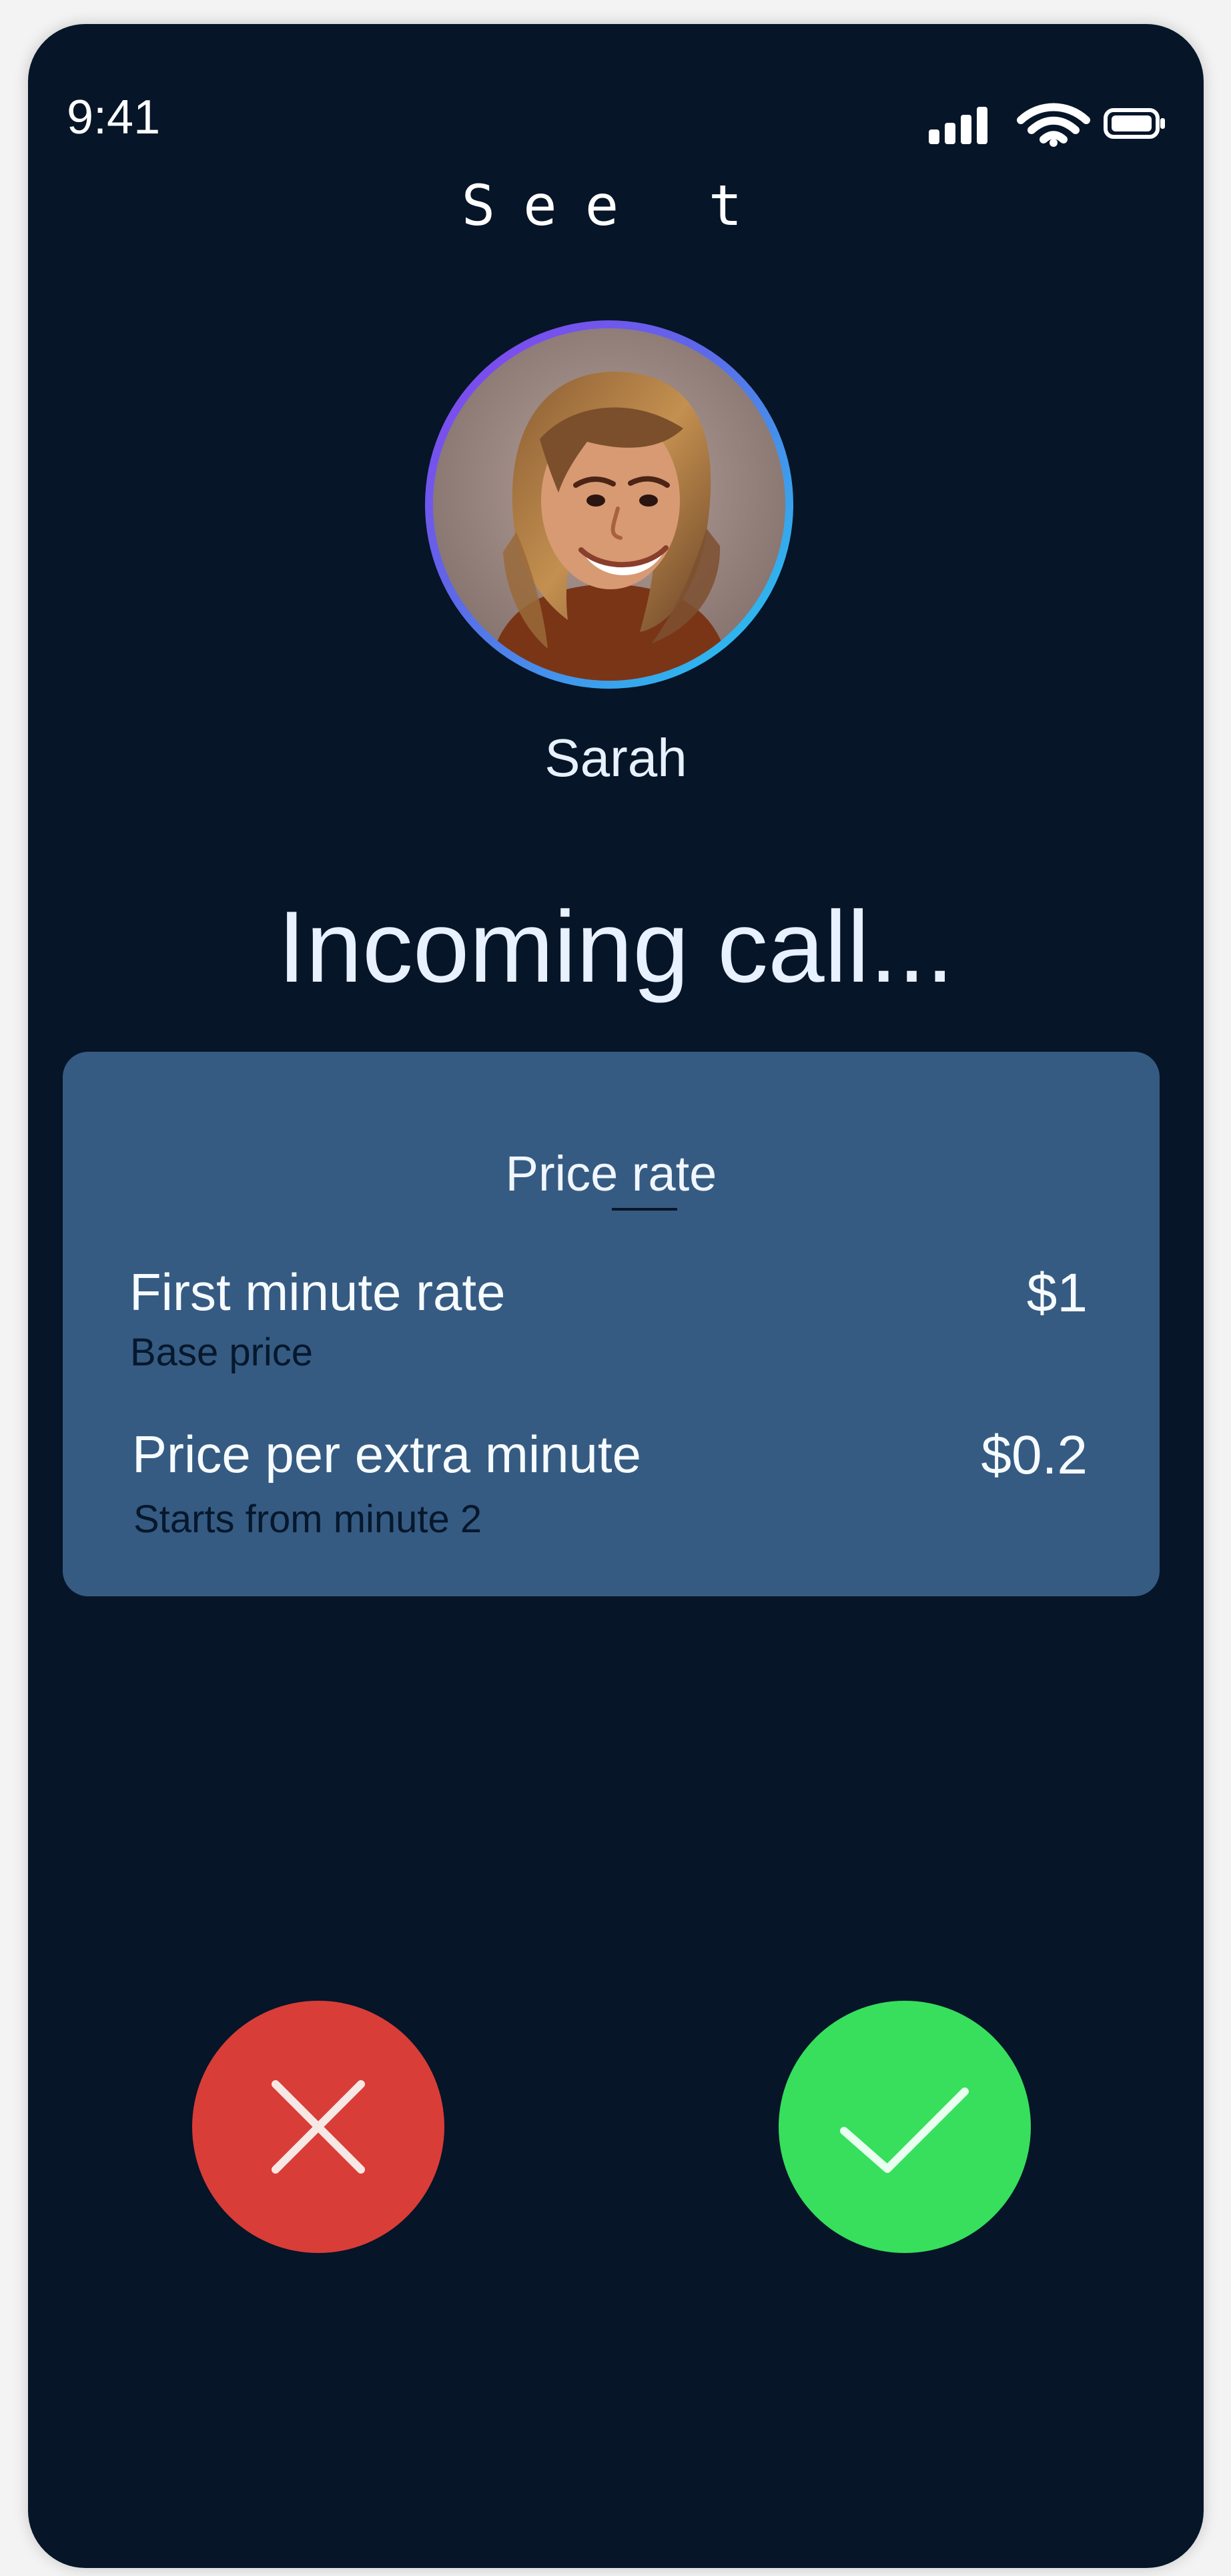  I want to click on first-minute-rate-value: $1, so click(1057, 1293).